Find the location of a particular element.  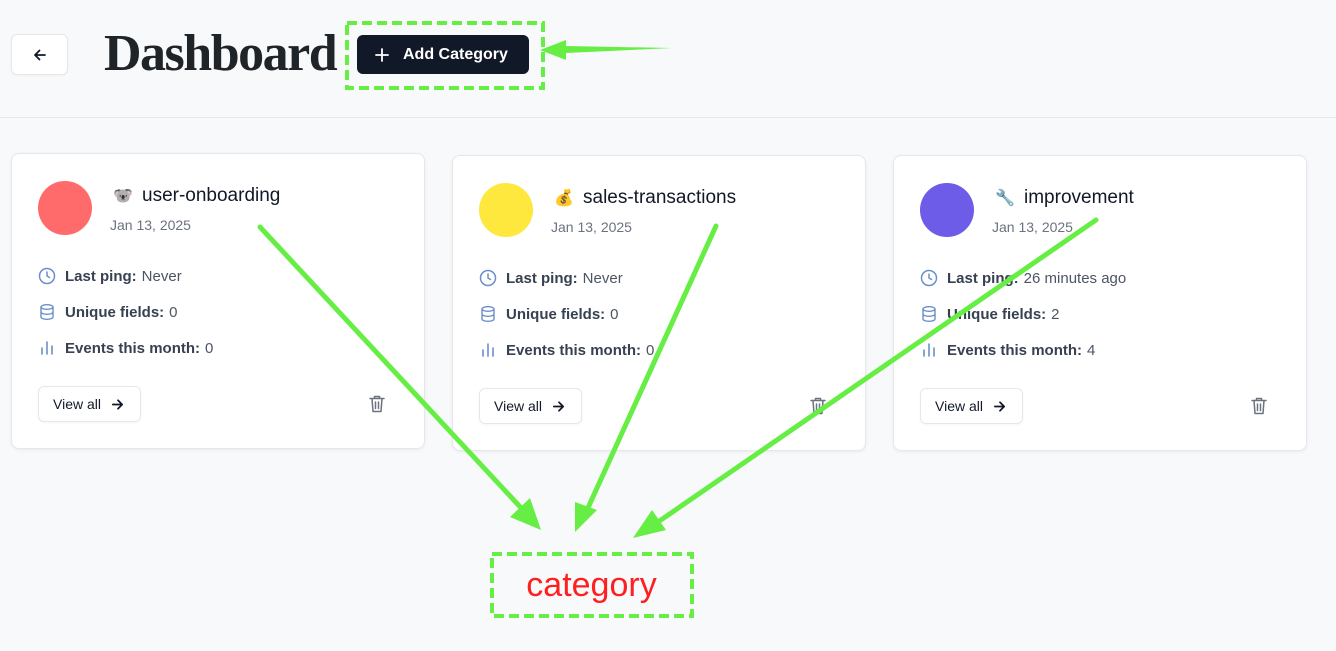

unique-fields-value: 2 is located at coordinates (1055, 314).